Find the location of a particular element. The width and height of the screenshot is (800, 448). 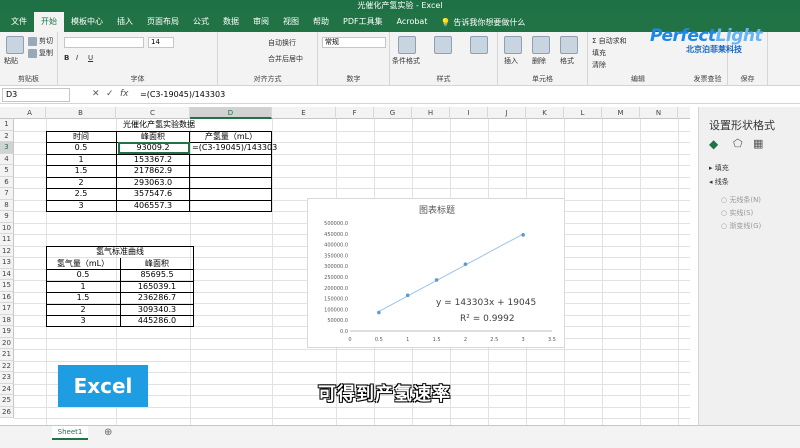

row-header-19: 19 is located at coordinates (7, 332).